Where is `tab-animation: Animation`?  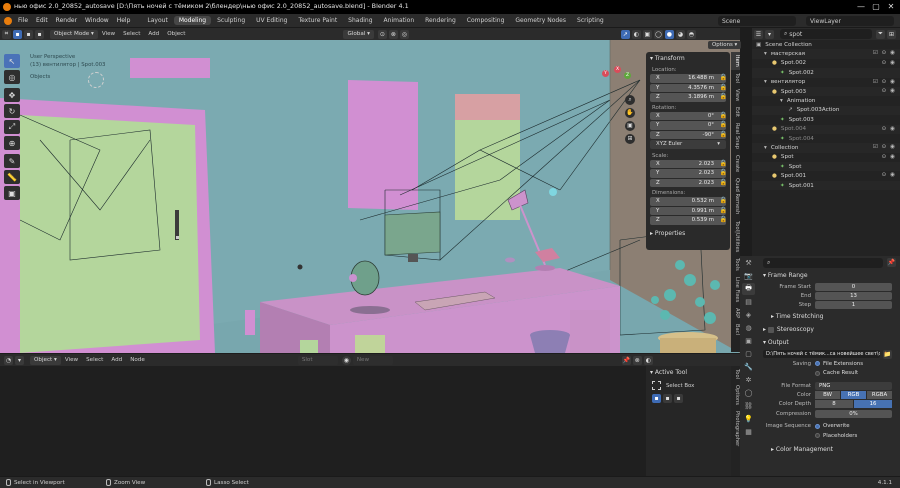 tab-animation: Animation is located at coordinates (399, 20).